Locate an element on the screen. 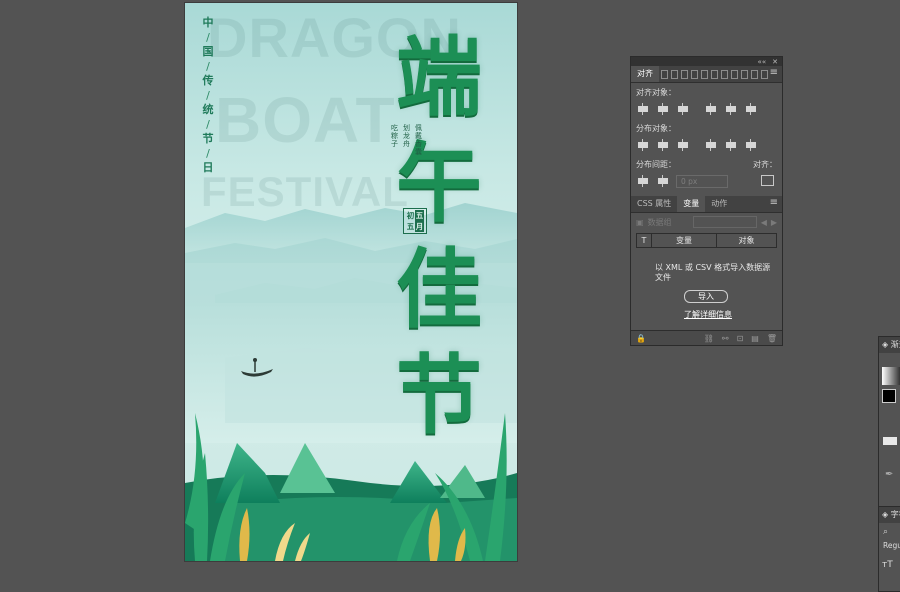  gradient-panel-title: ◈ 渐变 is located at coordinates (889, 345).